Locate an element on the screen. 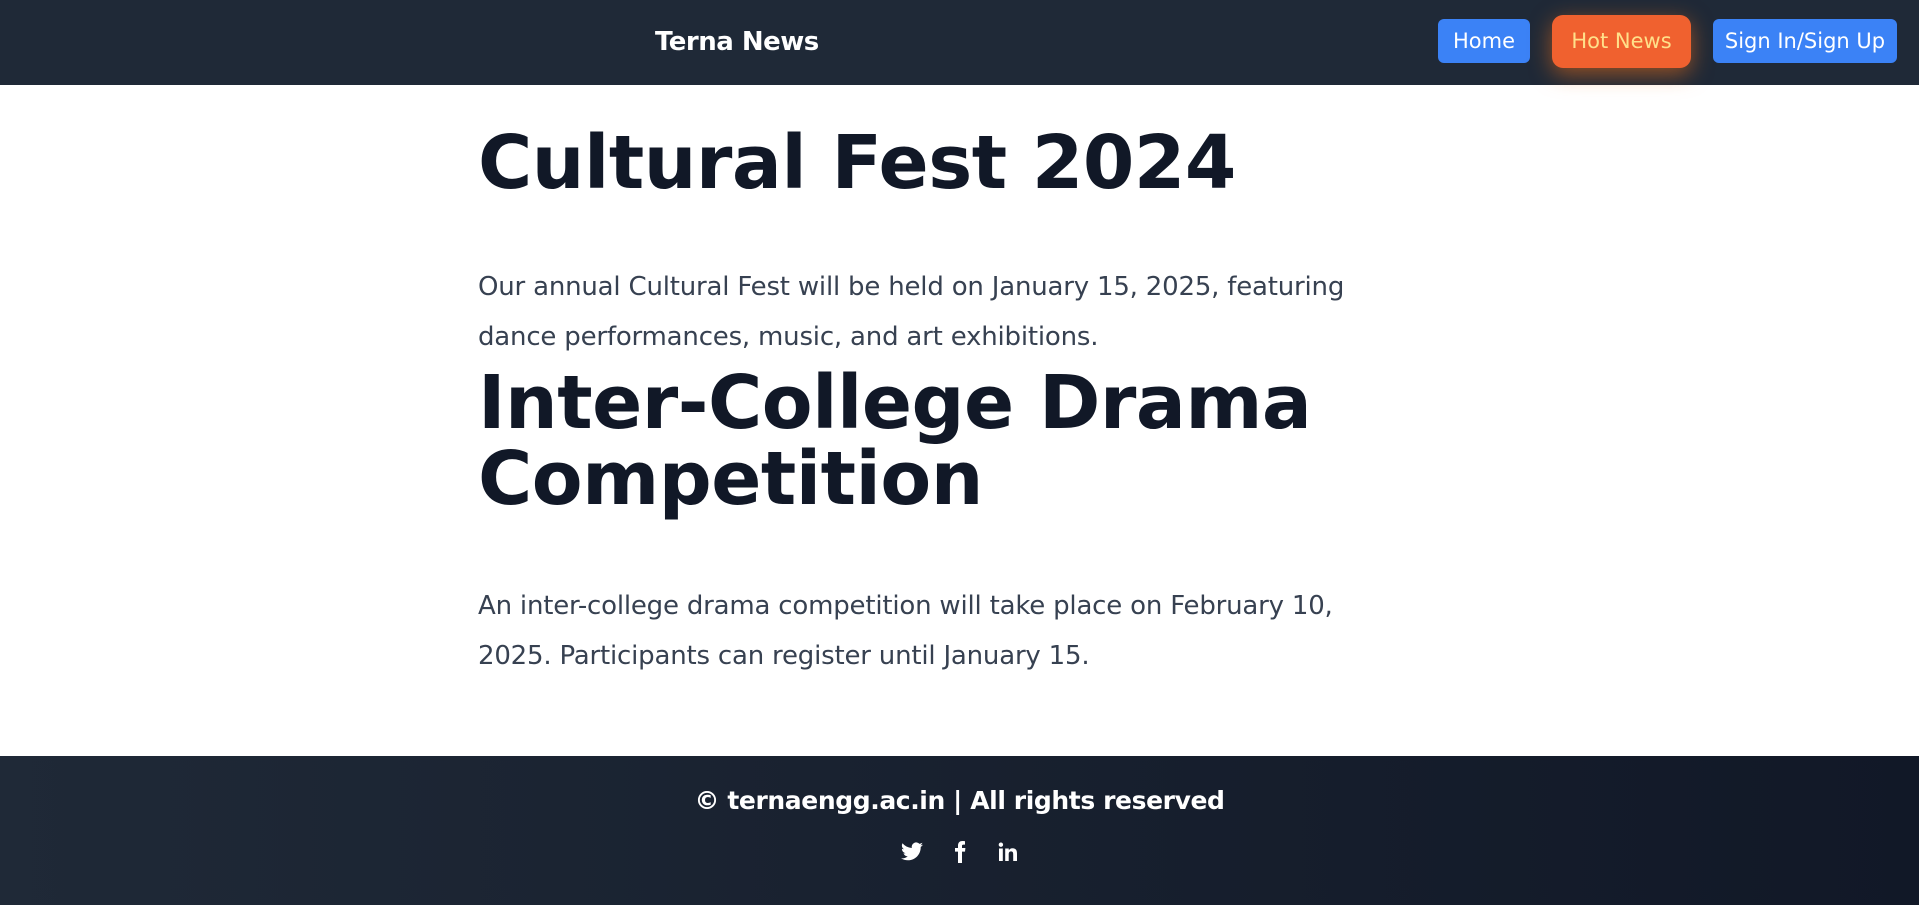 This screenshot has width=1919, height=905. twitter-icon is located at coordinates (912, 852).